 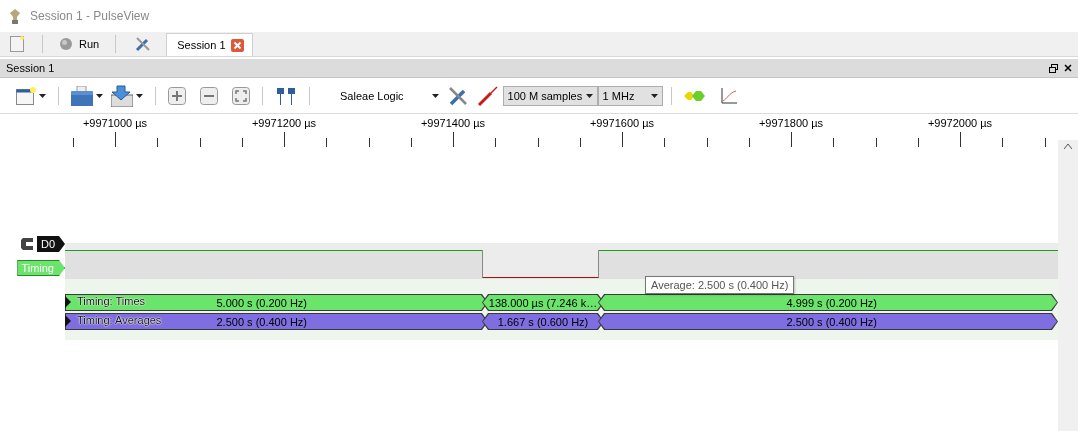 What do you see at coordinates (960, 123) in the screenshot?
I see `ruler-label: +9972000 µs` at bounding box center [960, 123].